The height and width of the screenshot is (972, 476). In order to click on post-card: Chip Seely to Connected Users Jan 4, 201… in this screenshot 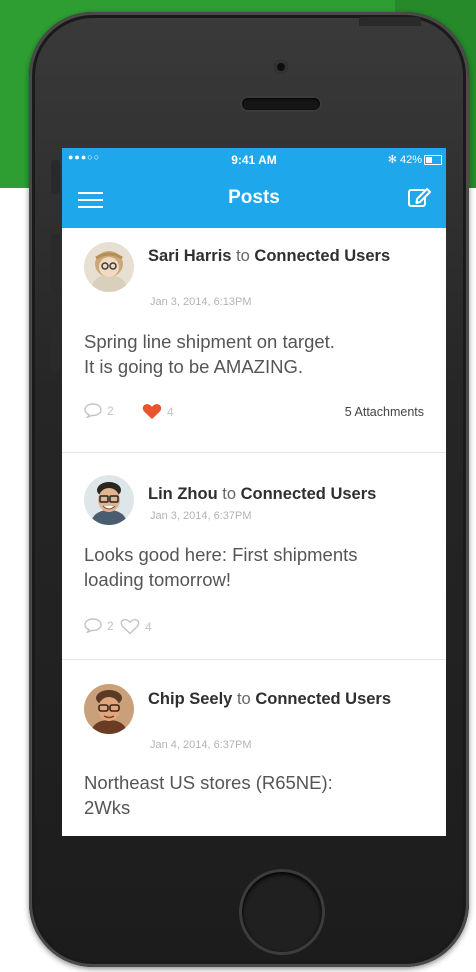, I will do `click(254, 748)`.